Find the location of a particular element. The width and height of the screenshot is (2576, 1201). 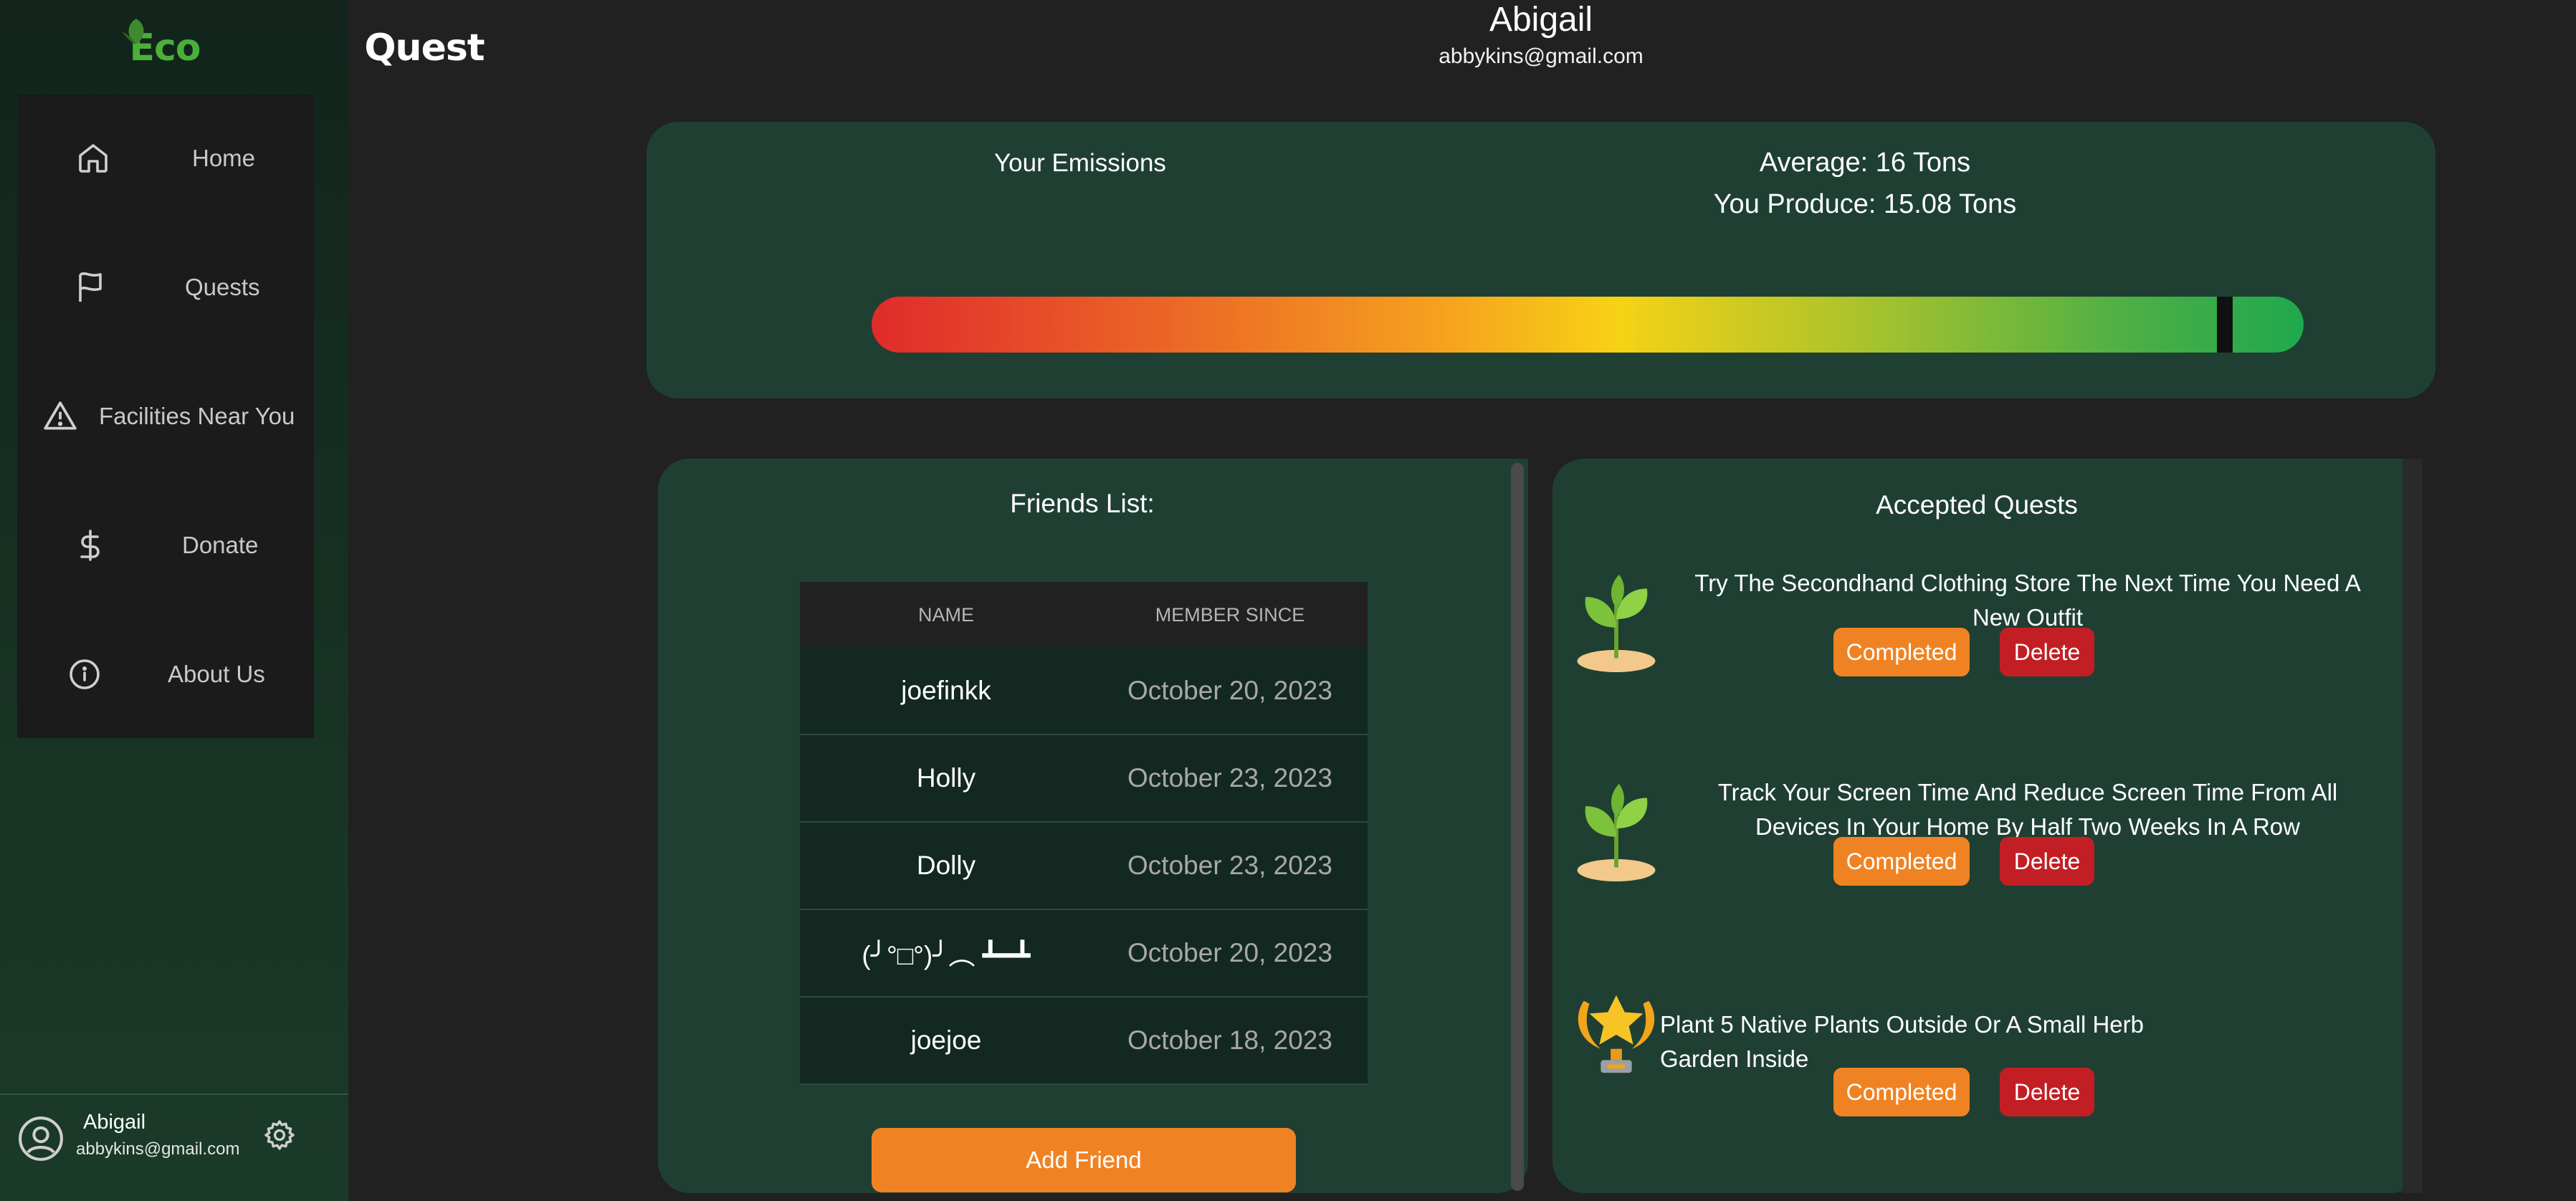

dollar-icon is located at coordinates (90, 545).